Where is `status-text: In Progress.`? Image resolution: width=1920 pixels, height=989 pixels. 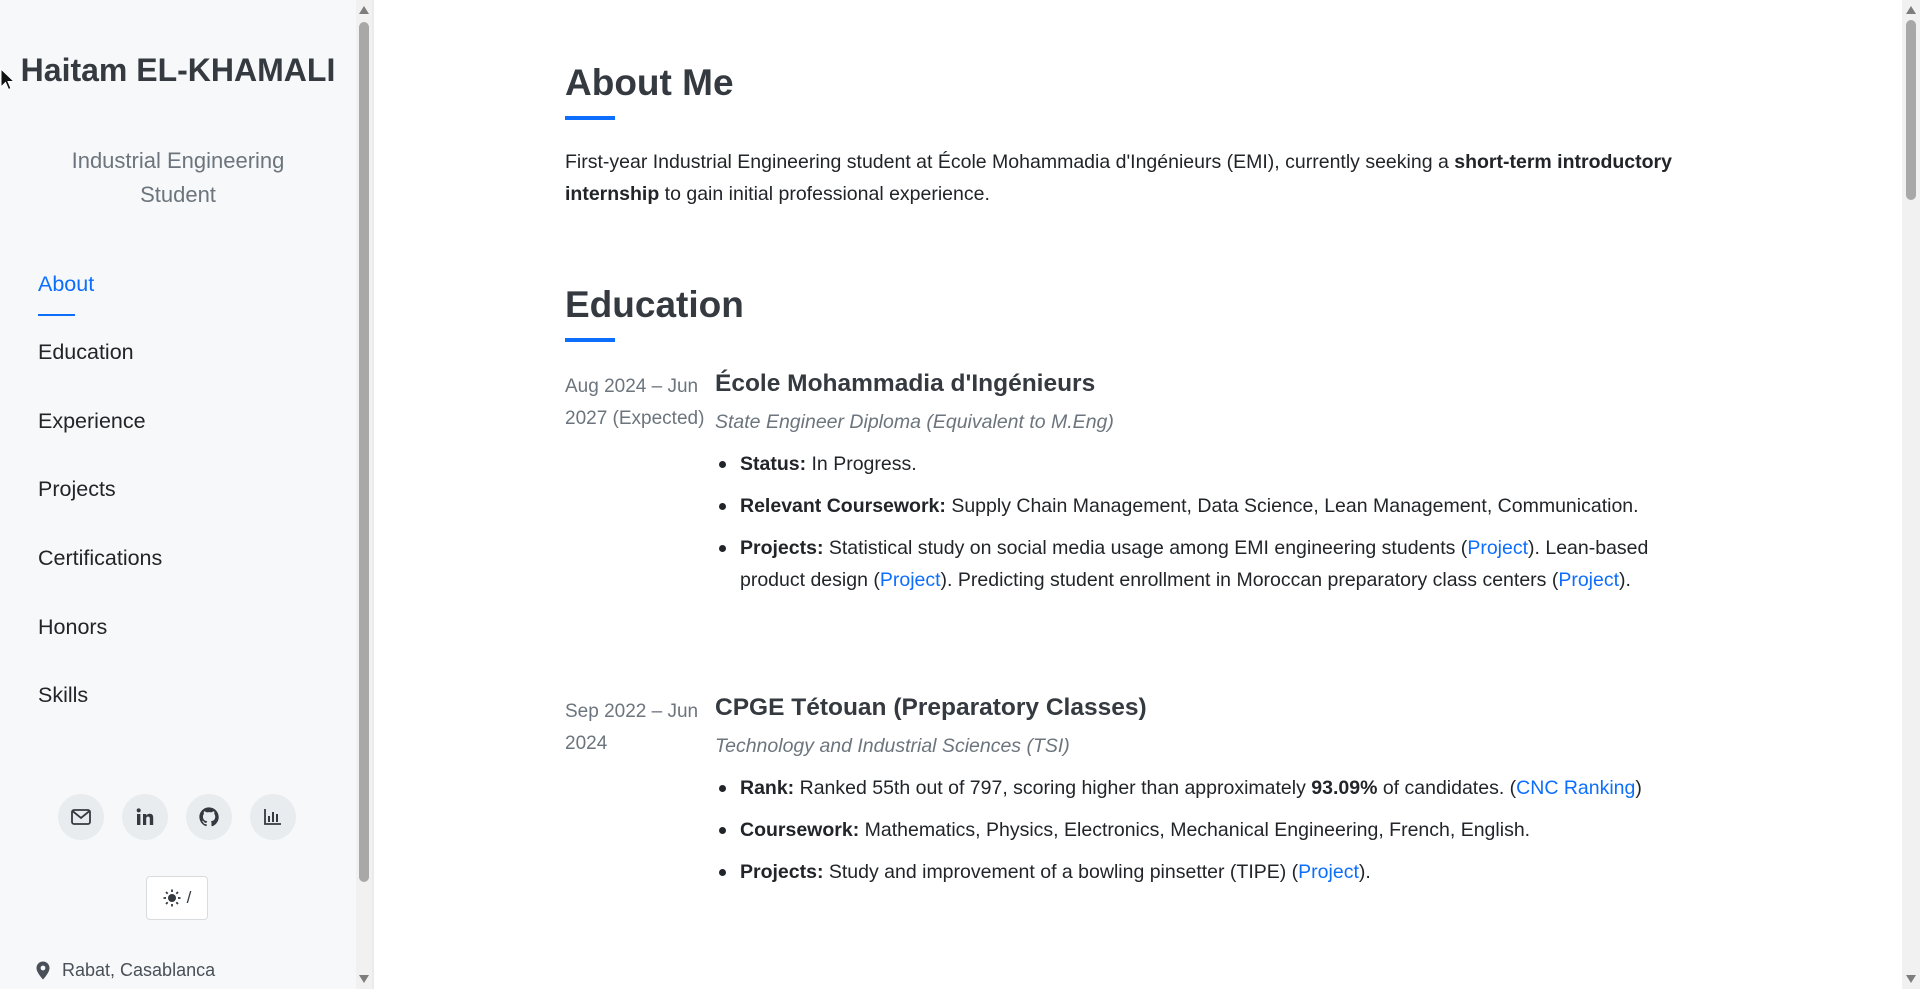 status-text: In Progress. is located at coordinates (861, 464).